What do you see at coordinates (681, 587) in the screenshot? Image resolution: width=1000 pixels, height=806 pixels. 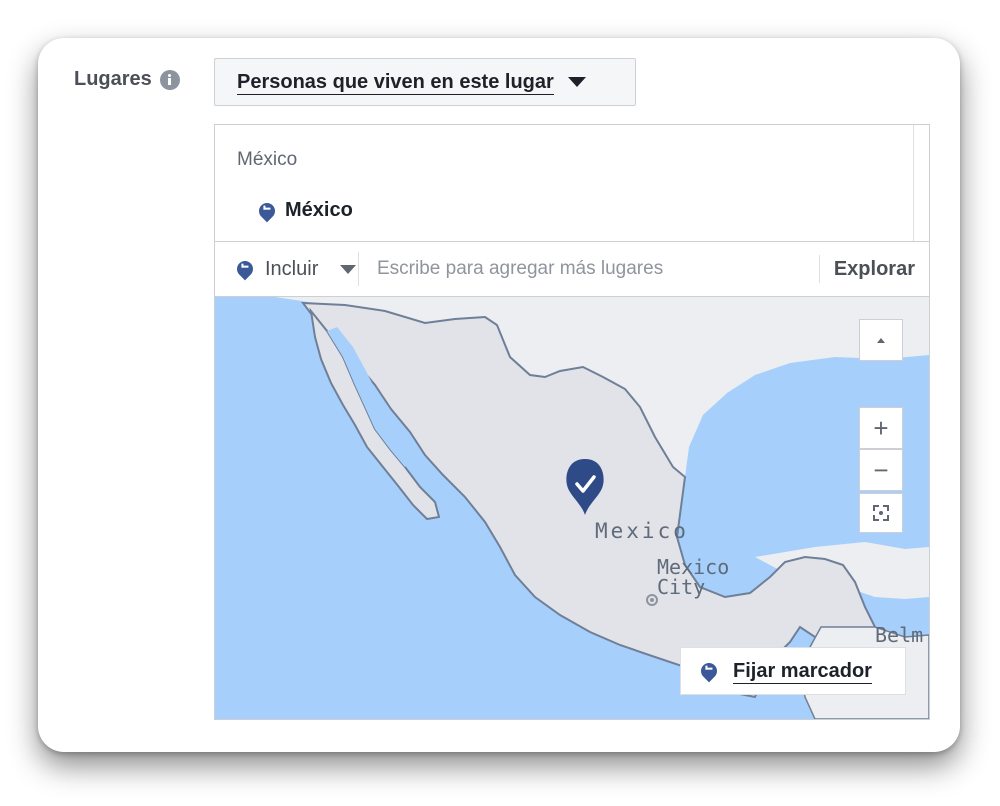 I see `map-city-label-line2: City` at bounding box center [681, 587].